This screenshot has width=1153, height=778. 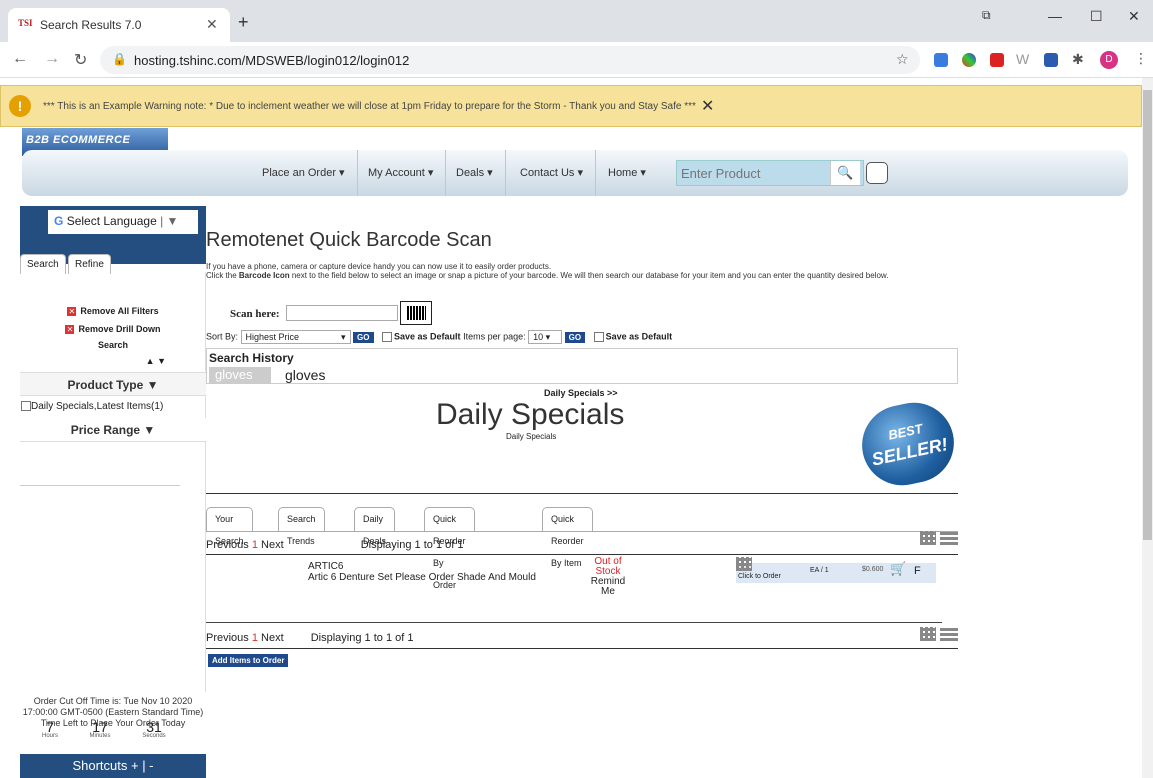 I want to click on maximize-icon: ☐, so click(x=1096, y=16).